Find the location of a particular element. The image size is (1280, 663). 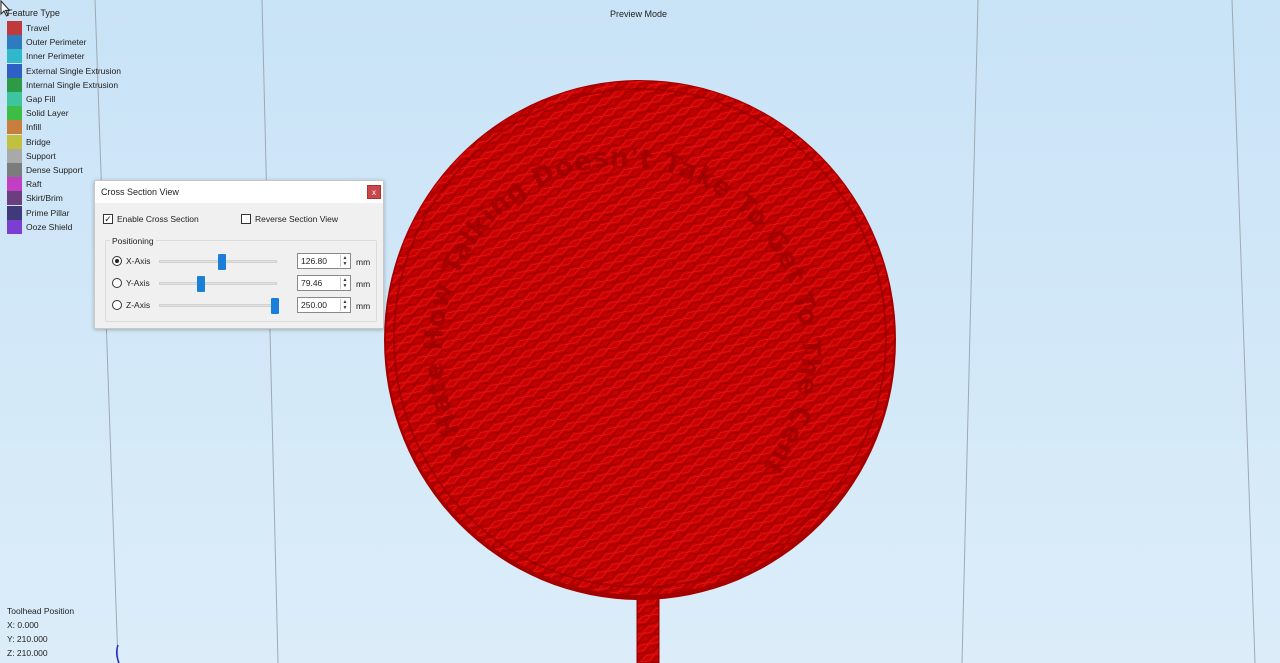

toolhead-z: Z: 210.000 is located at coordinates (27, 653).